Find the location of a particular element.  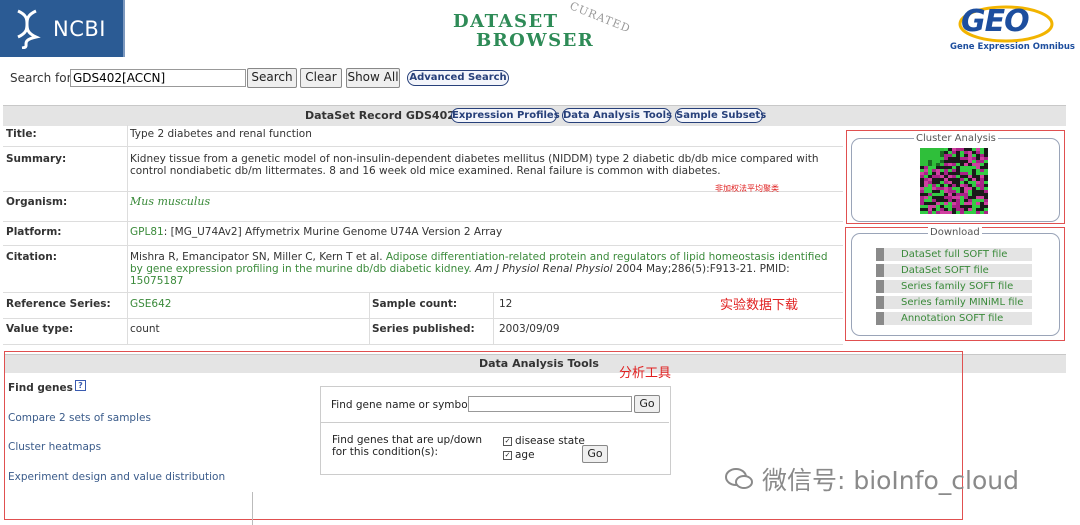

ref-series-link: GSE642 is located at coordinates (150, 304).